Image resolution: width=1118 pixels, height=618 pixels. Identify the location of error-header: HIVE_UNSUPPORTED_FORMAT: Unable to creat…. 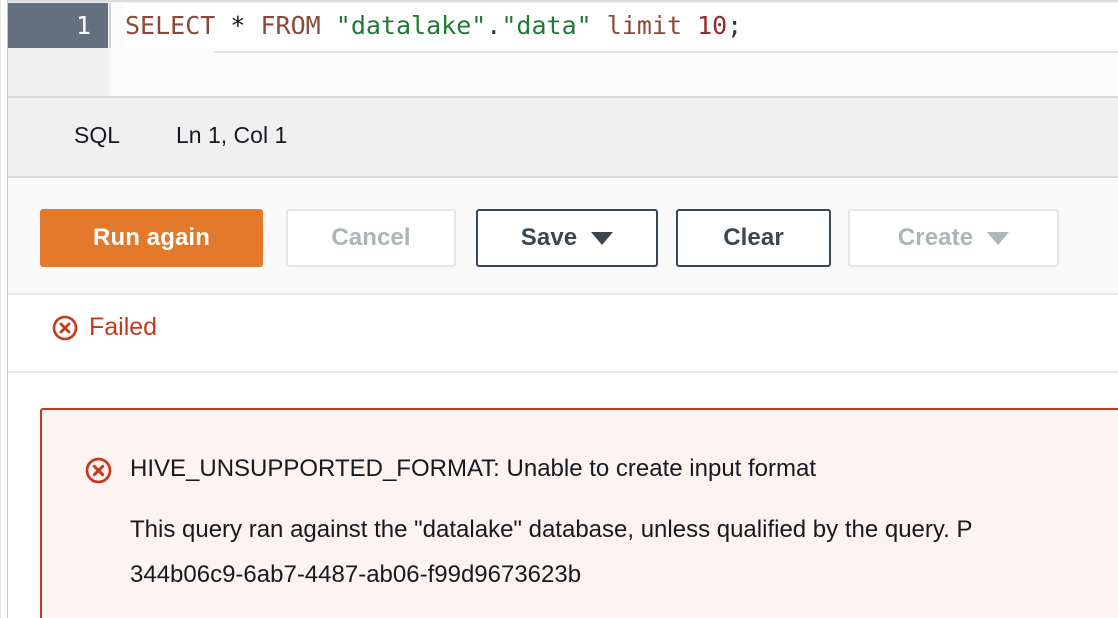
(450, 469).